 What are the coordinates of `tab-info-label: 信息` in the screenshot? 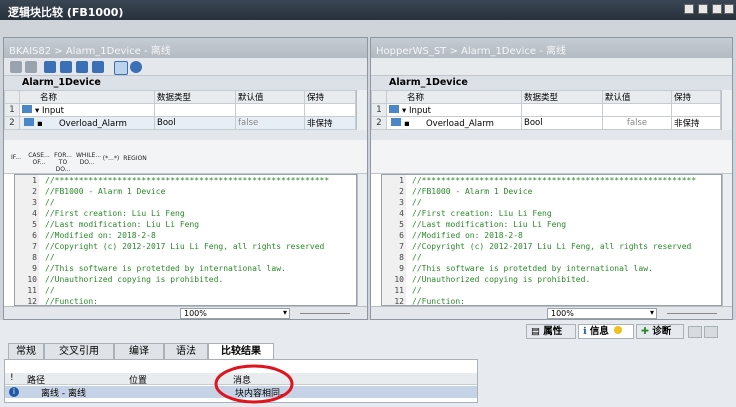 It's located at (599, 331).